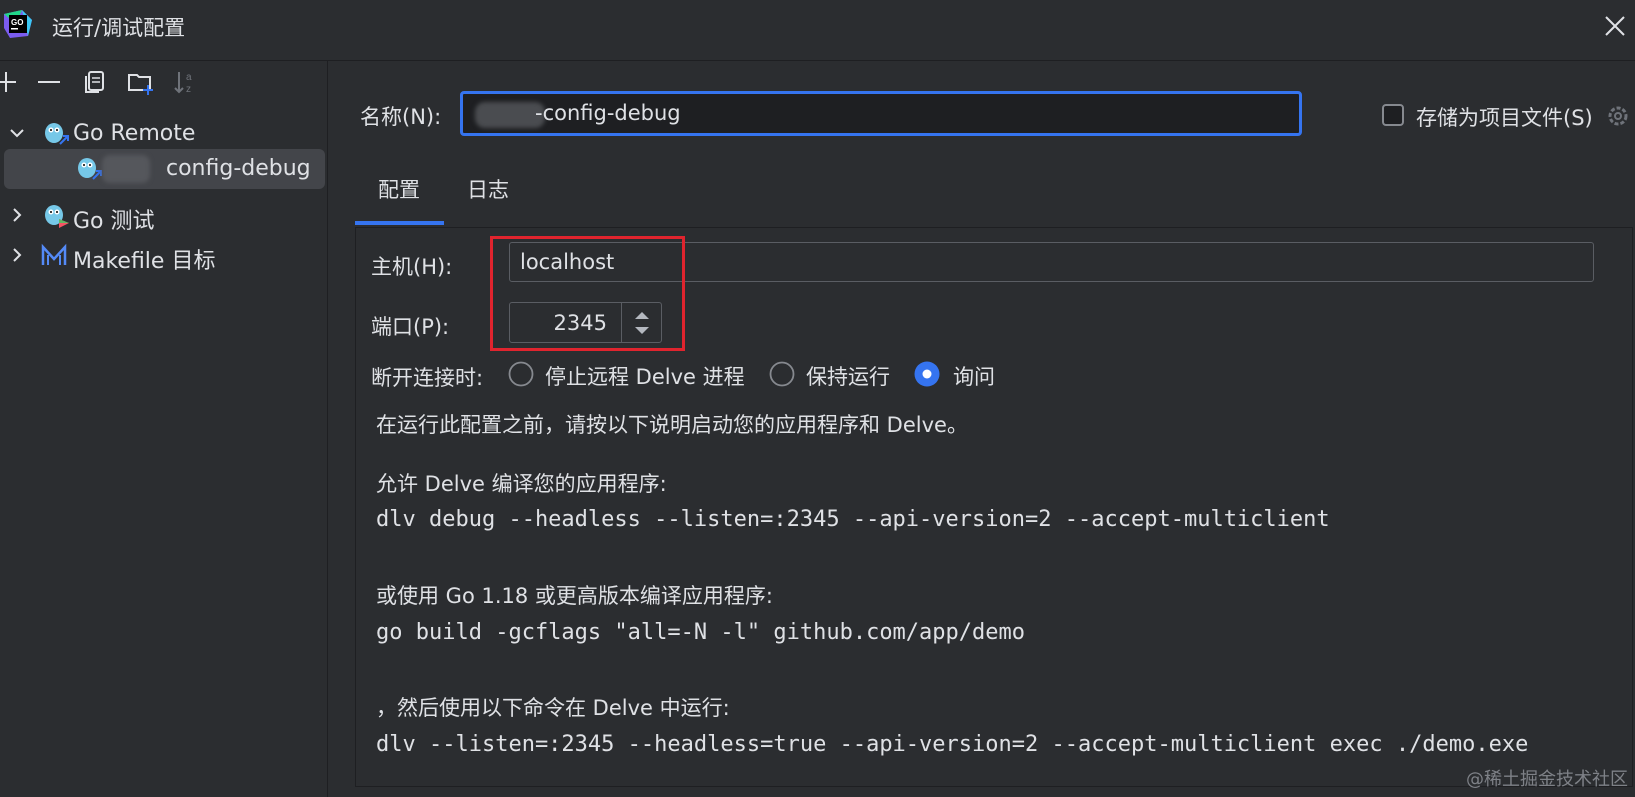  Describe the element at coordinates (848, 376) in the screenshot. I see `radio-label-keep-running: 保持运行` at that location.